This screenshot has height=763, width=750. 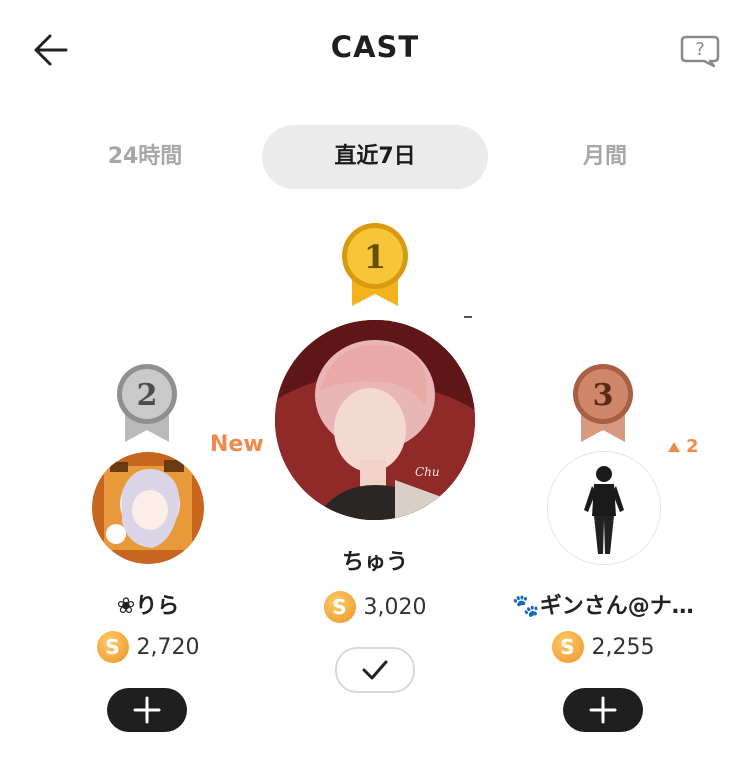 I want to click on rank-1-medal-icon: 1, so click(x=375, y=265).